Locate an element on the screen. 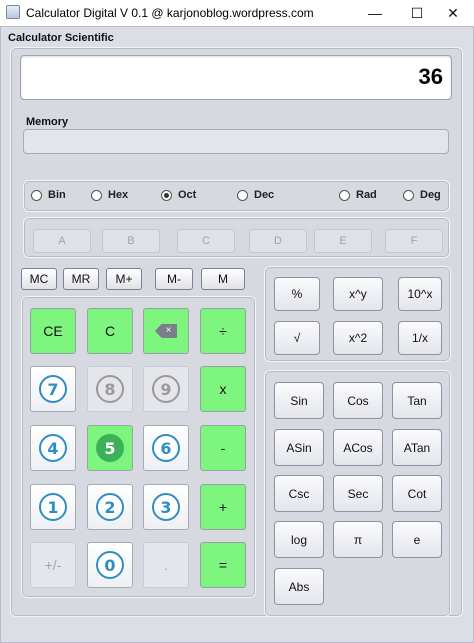 The image size is (474, 643). radio-dec-label: Dec is located at coordinates (264, 195).